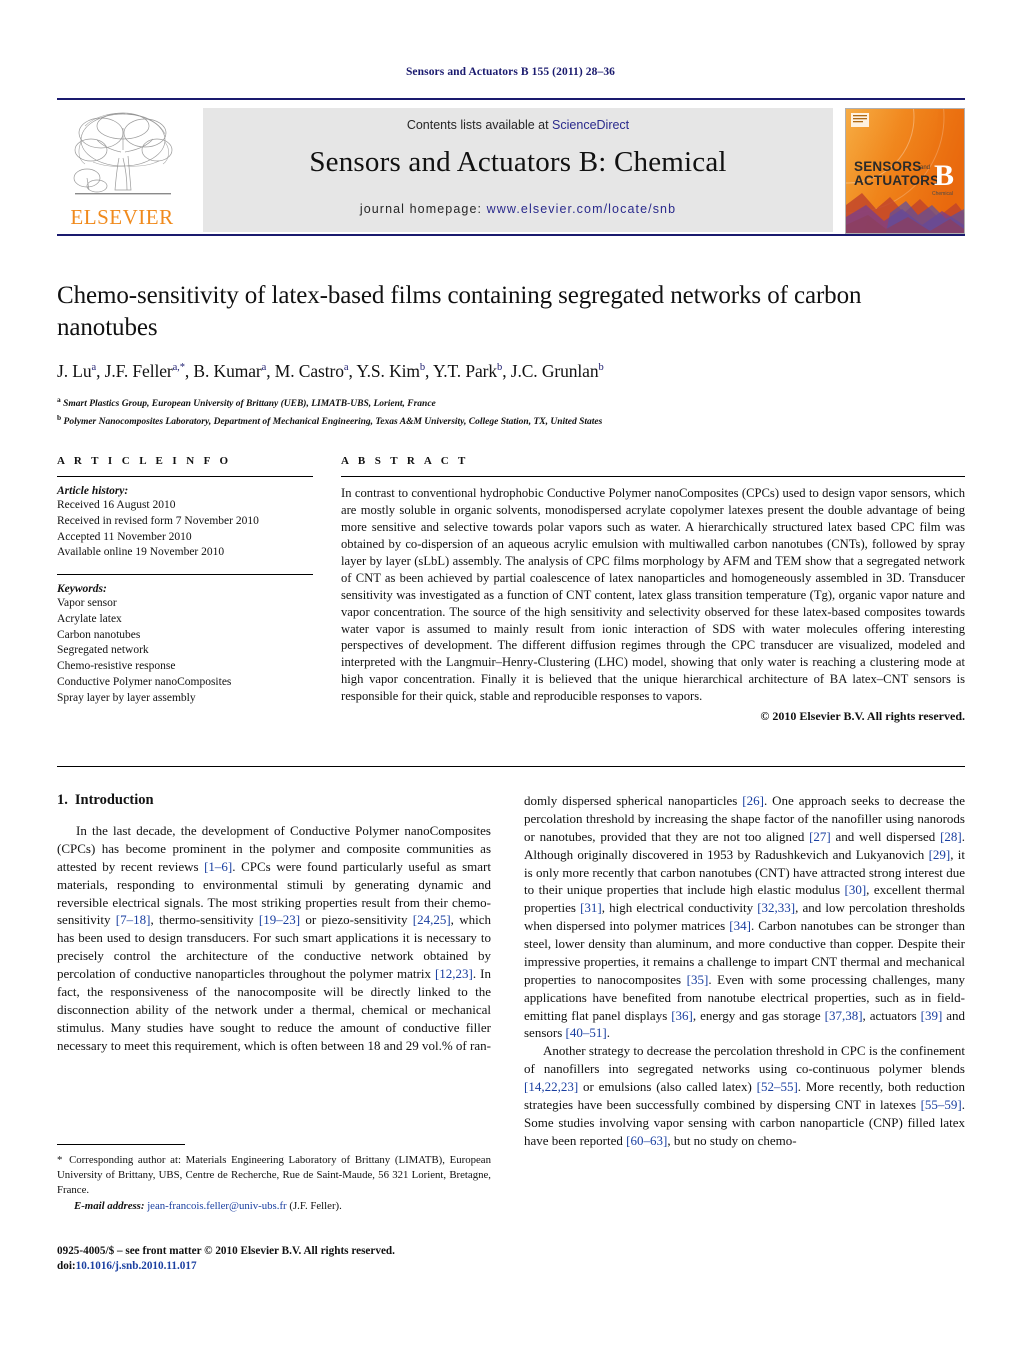 This screenshot has width=1021, height=1351. Describe the element at coordinates (136, 1266) in the screenshot. I see `doi-link: 10.1016/j.snb.2010.11.017` at that location.